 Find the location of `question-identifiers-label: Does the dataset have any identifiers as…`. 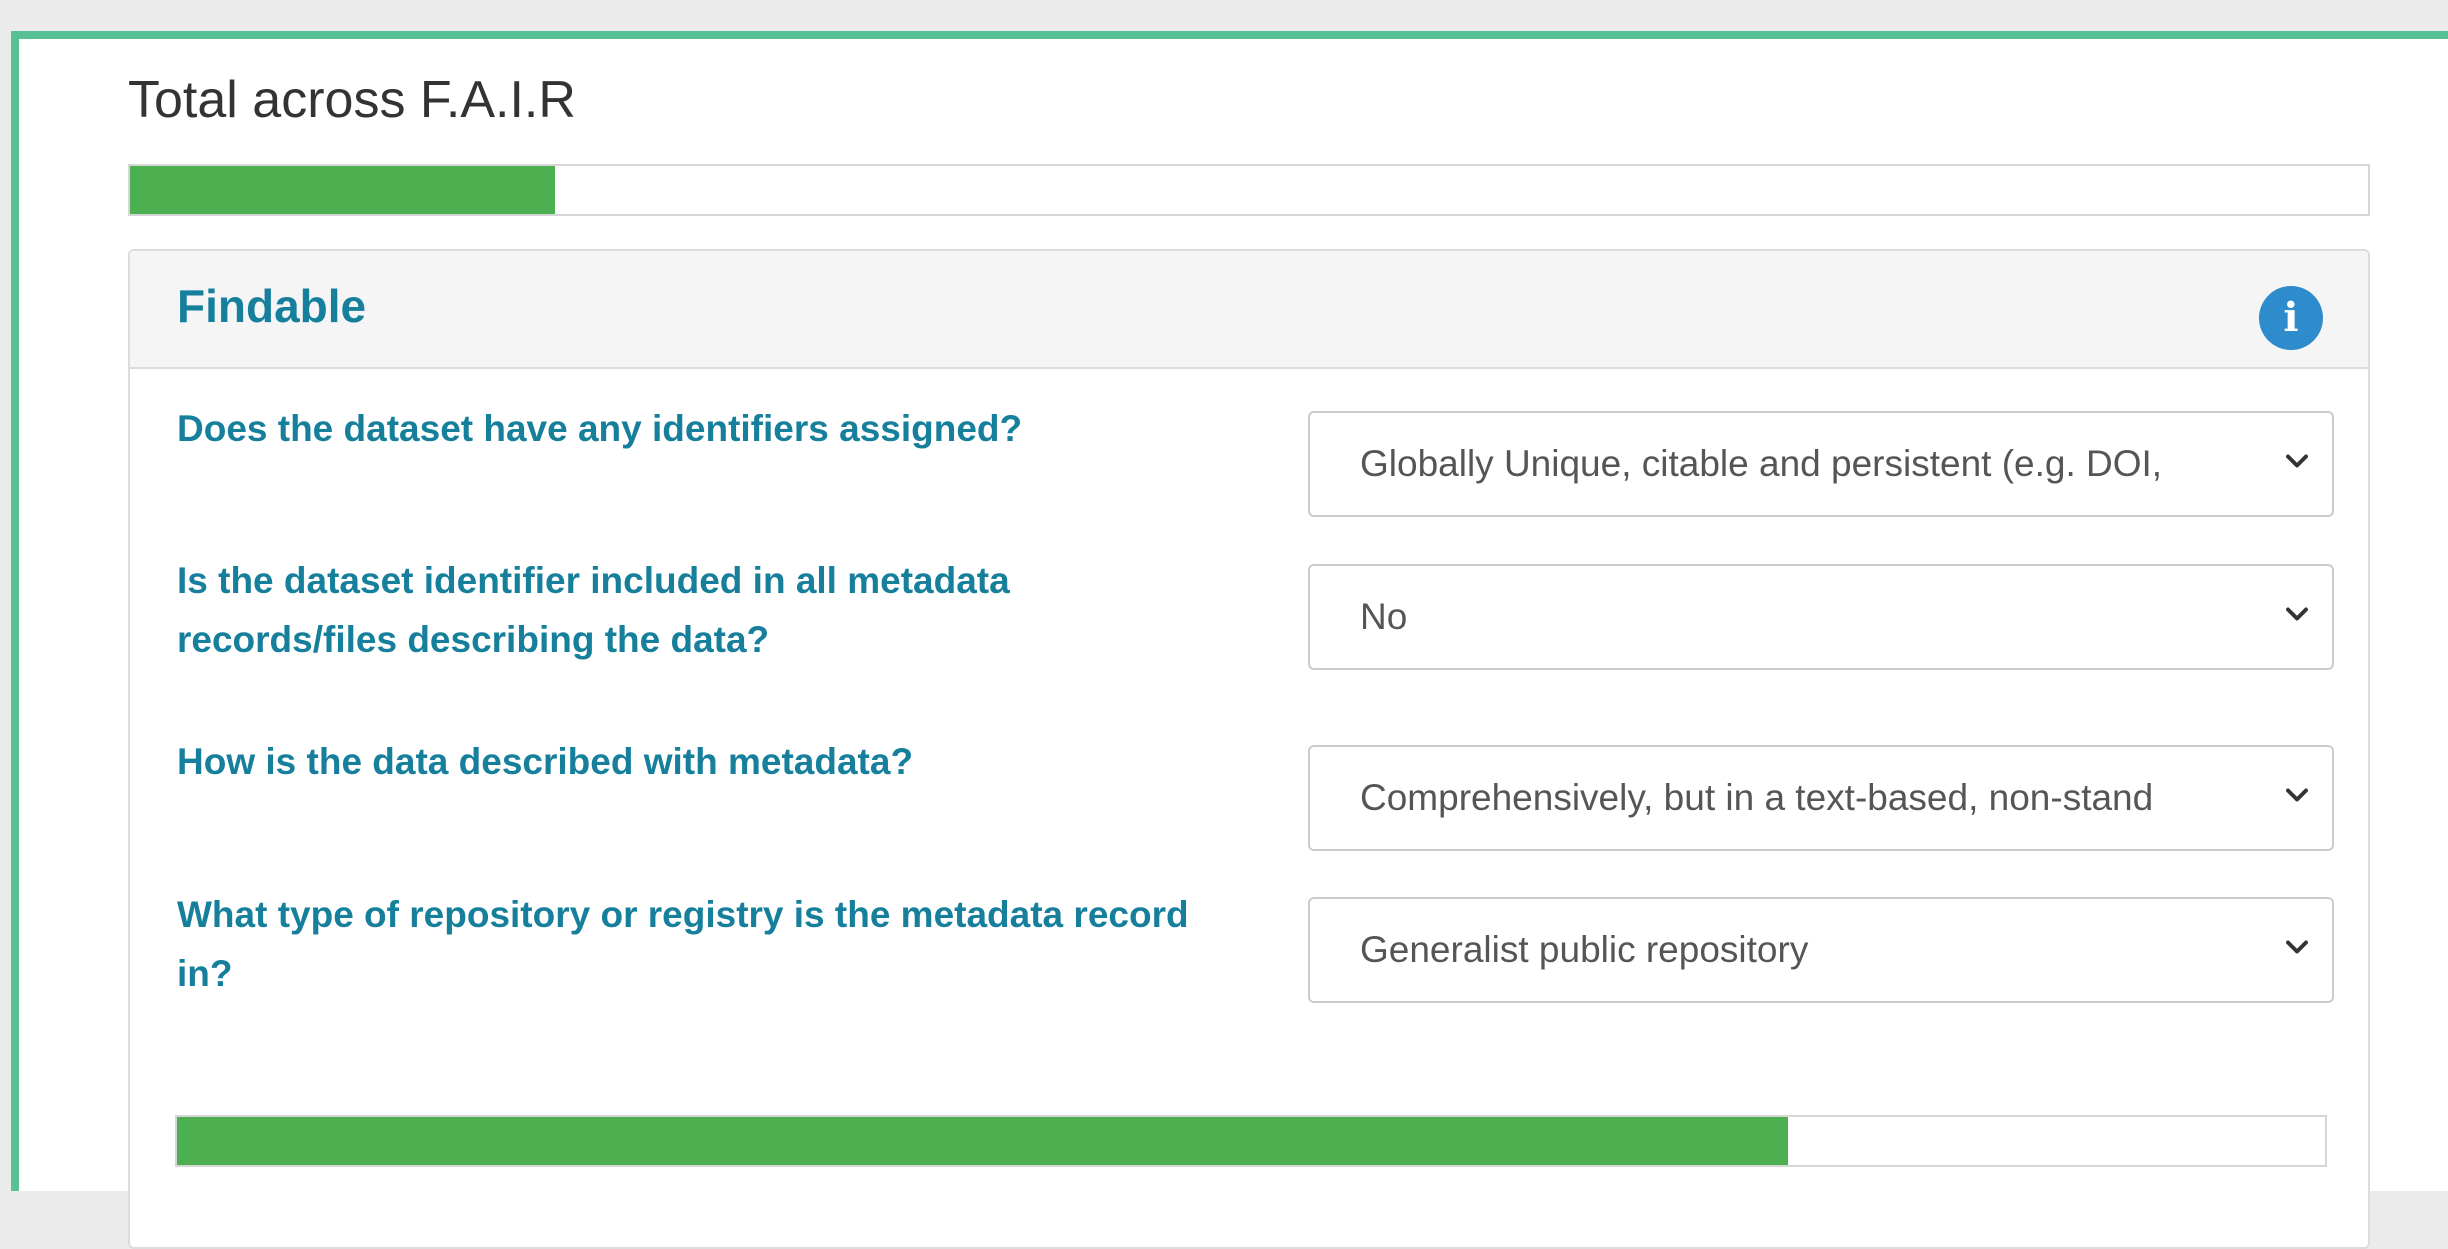

question-identifiers-label: Does the dataset have any identifiers as… is located at coordinates (600, 428).